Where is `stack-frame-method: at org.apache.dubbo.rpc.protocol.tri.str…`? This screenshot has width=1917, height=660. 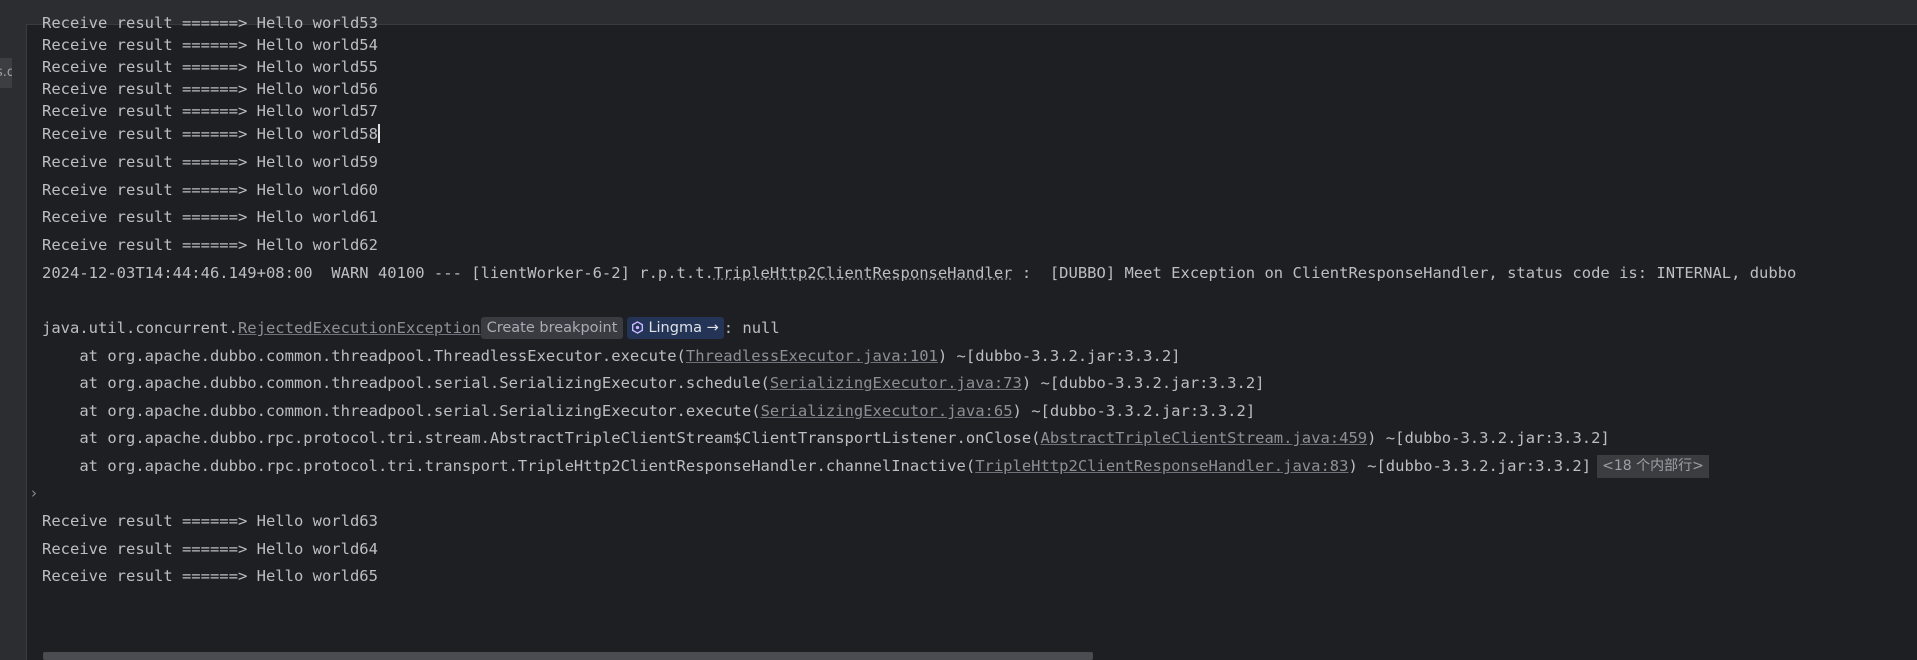
stack-frame-method: at org.apache.dubbo.rpc.protocol.tri.str… is located at coordinates (541, 438).